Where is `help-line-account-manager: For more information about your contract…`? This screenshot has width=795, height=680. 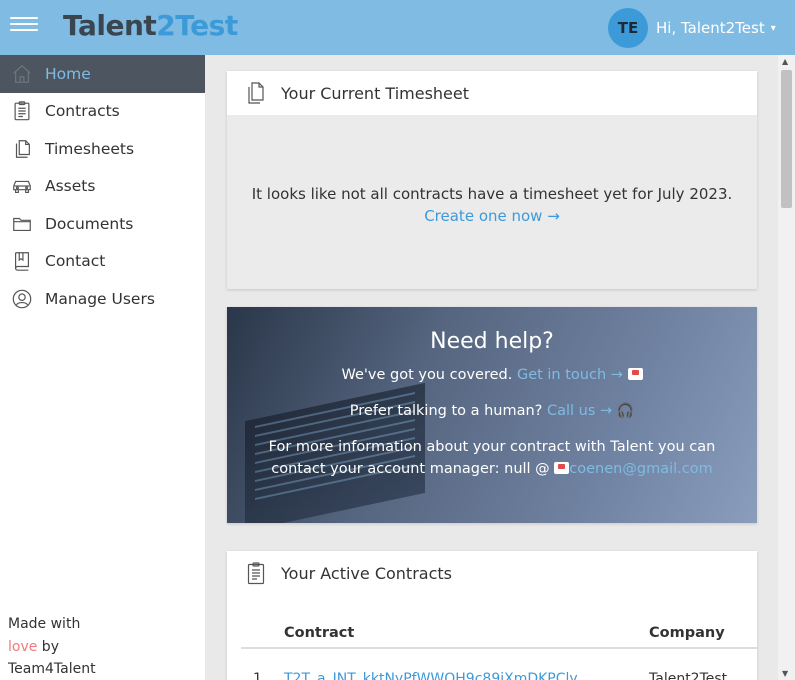
help-line-account-manager: For more information about your contract… is located at coordinates (492, 458).